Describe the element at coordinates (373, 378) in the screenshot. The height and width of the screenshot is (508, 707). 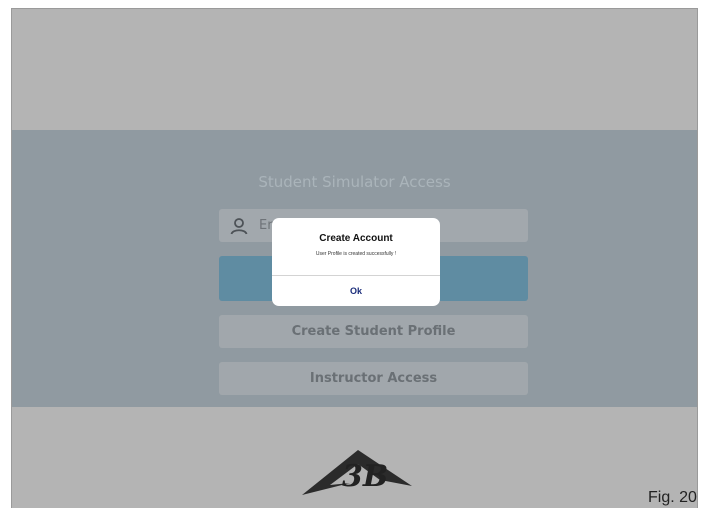
I see `instructor-access-button: Instructor Access` at that location.